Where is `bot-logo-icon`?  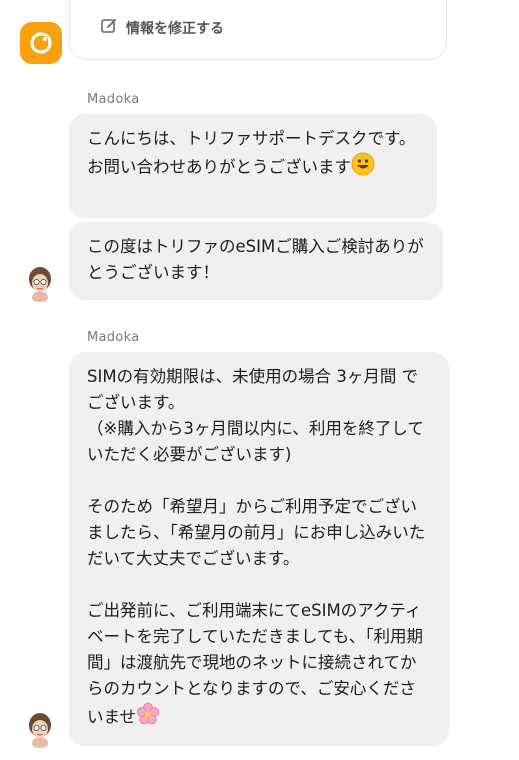
bot-logo-icon is located at coordinates (41, 43).